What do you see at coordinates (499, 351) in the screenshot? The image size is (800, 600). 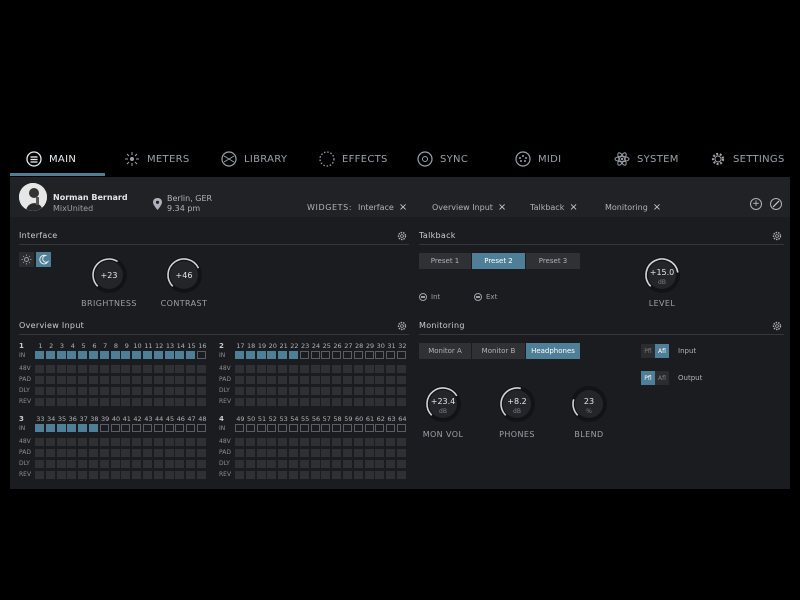 I see `monitor-b-button: Monitor B` at bounding box center [499, 351].